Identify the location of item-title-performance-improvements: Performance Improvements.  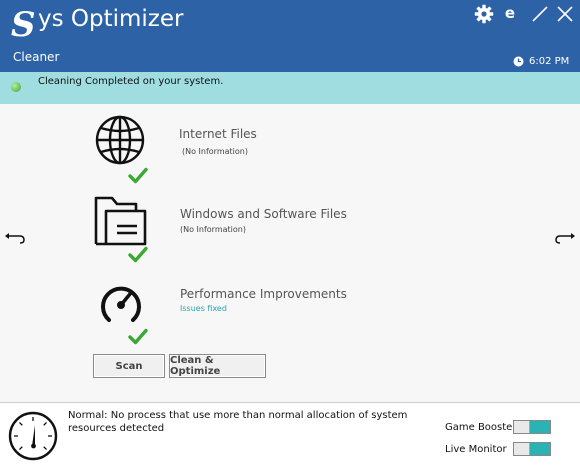
(263, 294).